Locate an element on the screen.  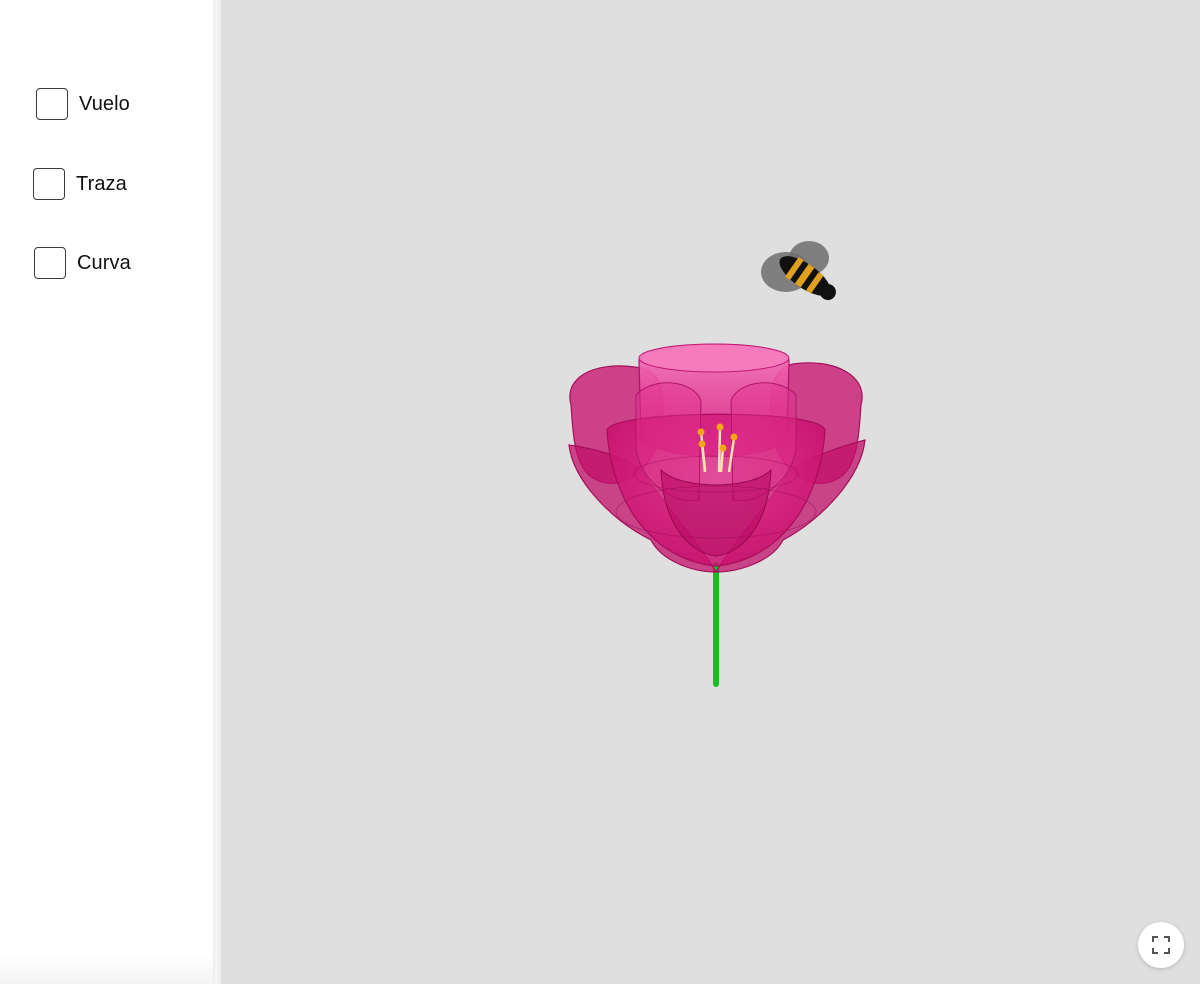
checkbox-vuelo-label: Vuelo is located at coordinates (104, 103).